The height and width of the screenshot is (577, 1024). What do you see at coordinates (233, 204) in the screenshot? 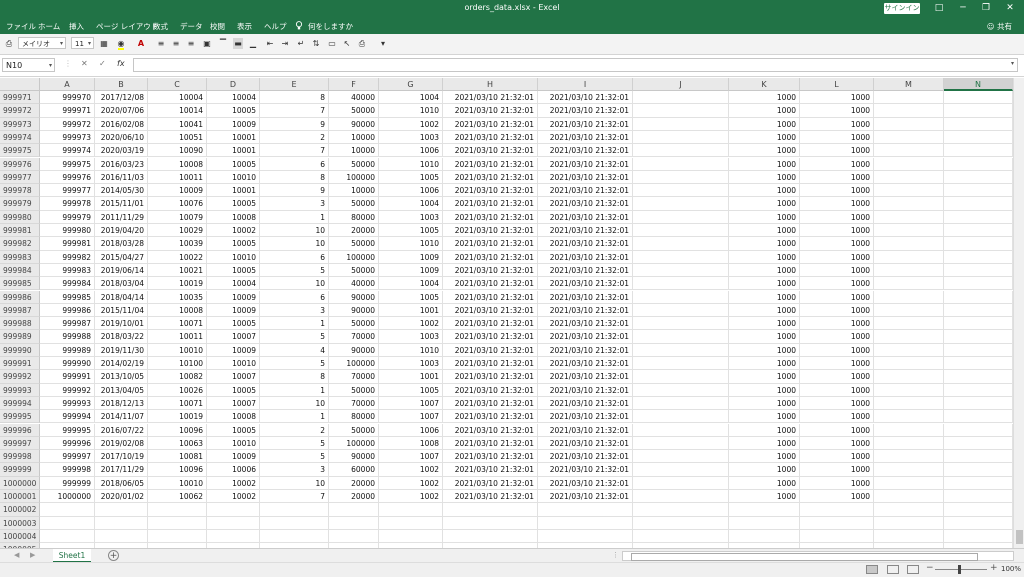
I see `cell-d: 10005` at bounding box center [233, 204].